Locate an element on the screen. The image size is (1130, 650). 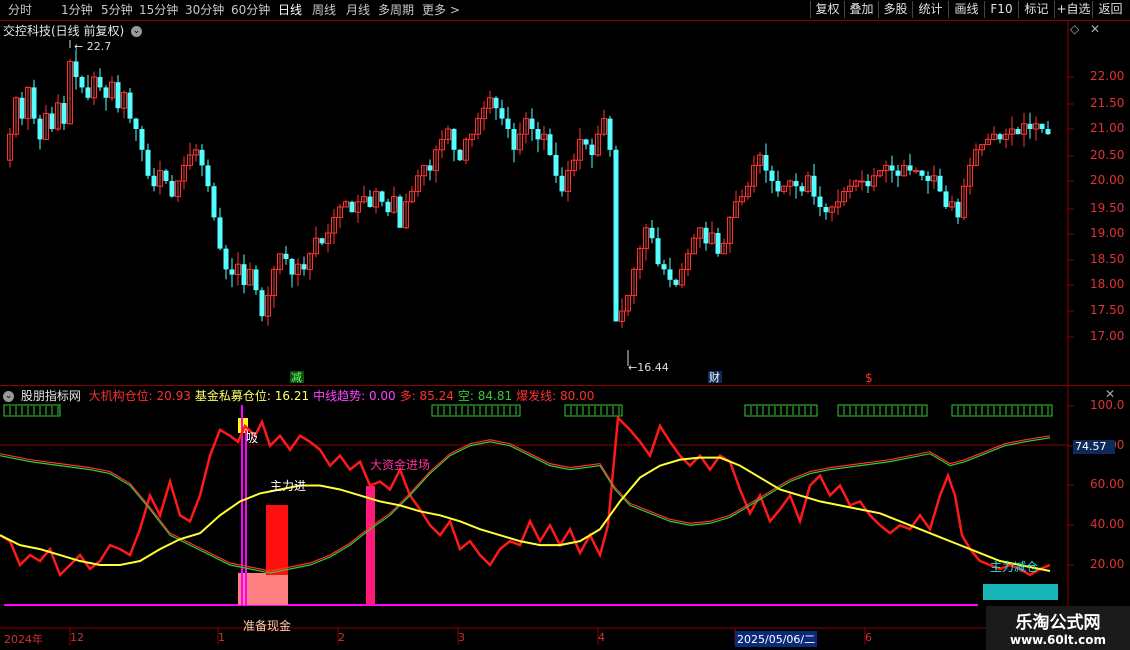
indicator-value: 中线趋势: 0.00 is located at coordinates (354, 396).